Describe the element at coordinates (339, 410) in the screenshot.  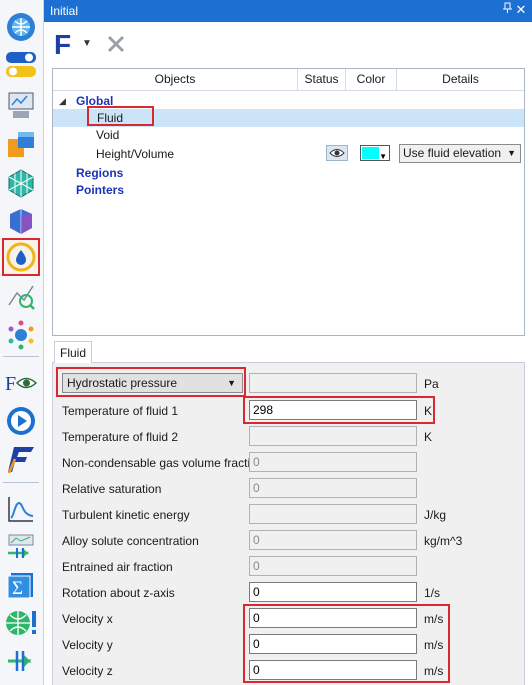
I see `highlight-temperature` at that location.